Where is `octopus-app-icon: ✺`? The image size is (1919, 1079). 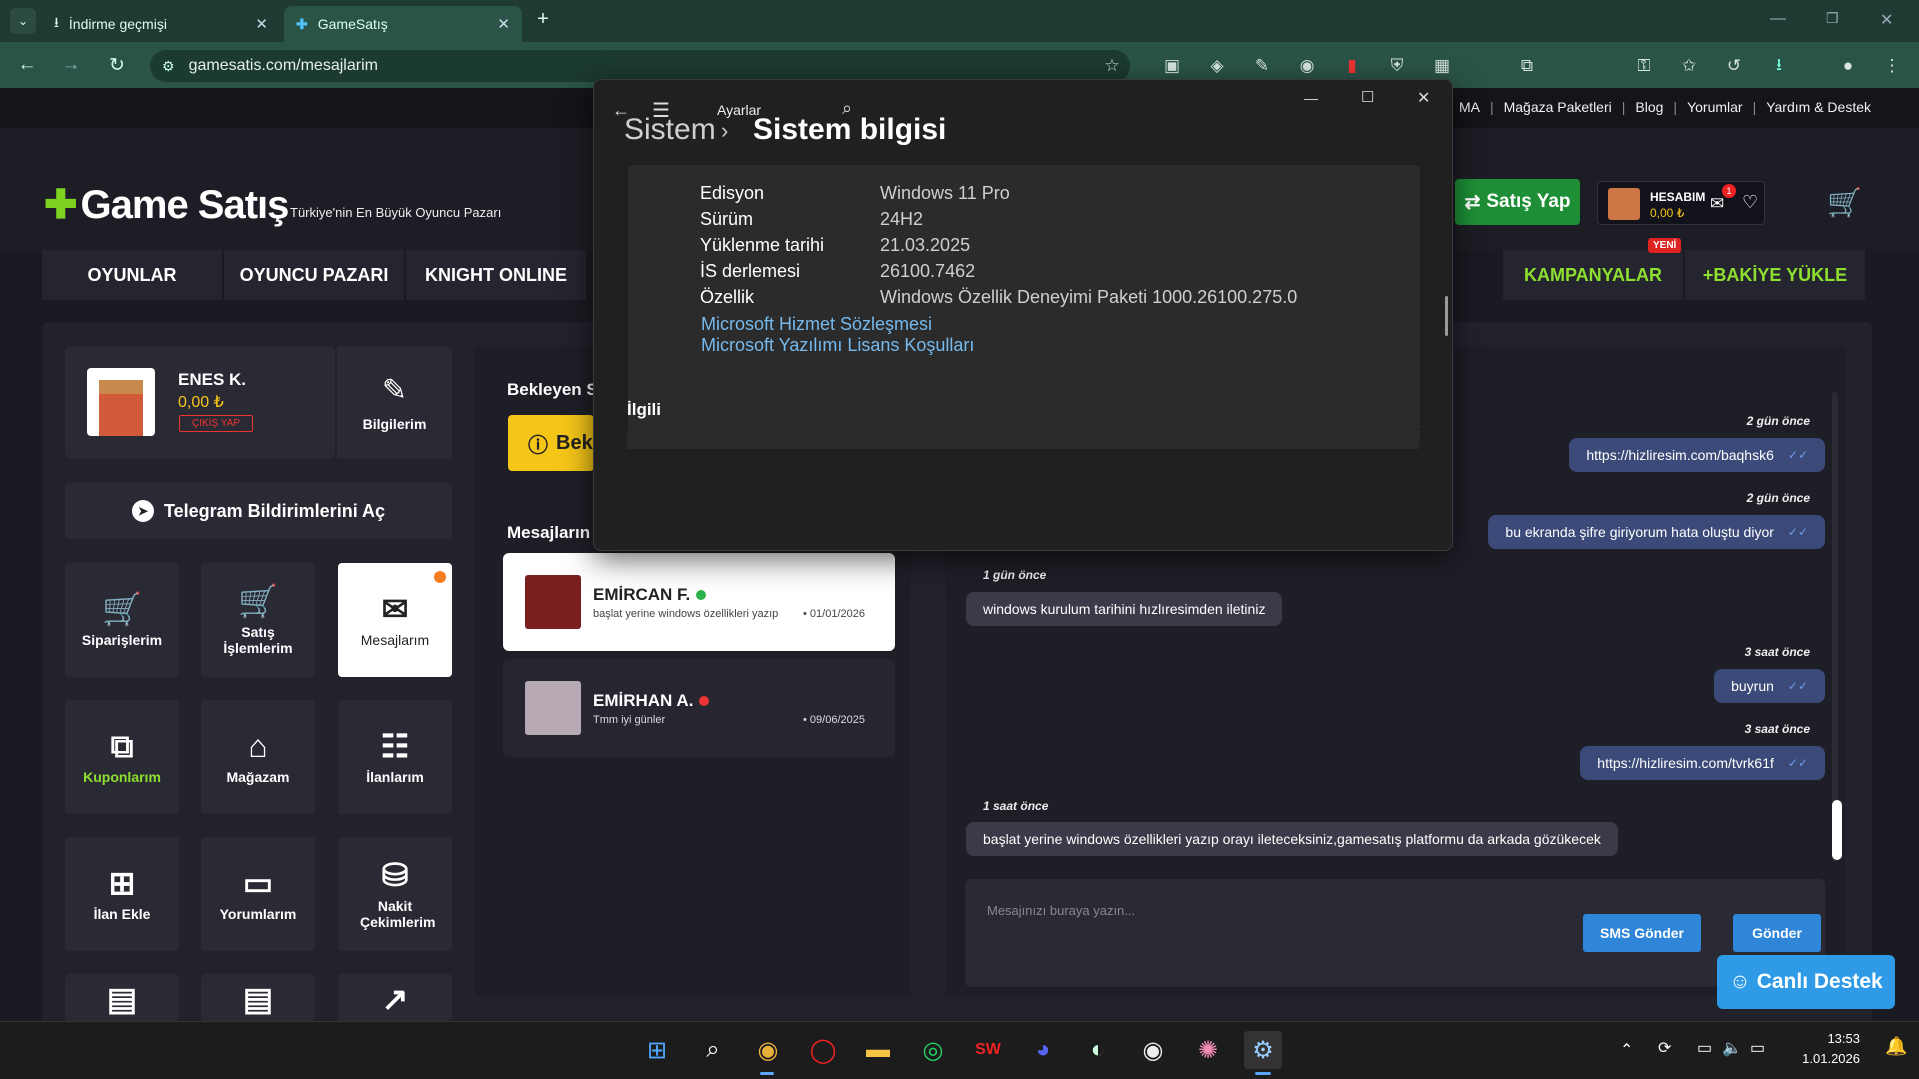
octopus-app-icon: ✺ is located at coordinates (1208, 1050).